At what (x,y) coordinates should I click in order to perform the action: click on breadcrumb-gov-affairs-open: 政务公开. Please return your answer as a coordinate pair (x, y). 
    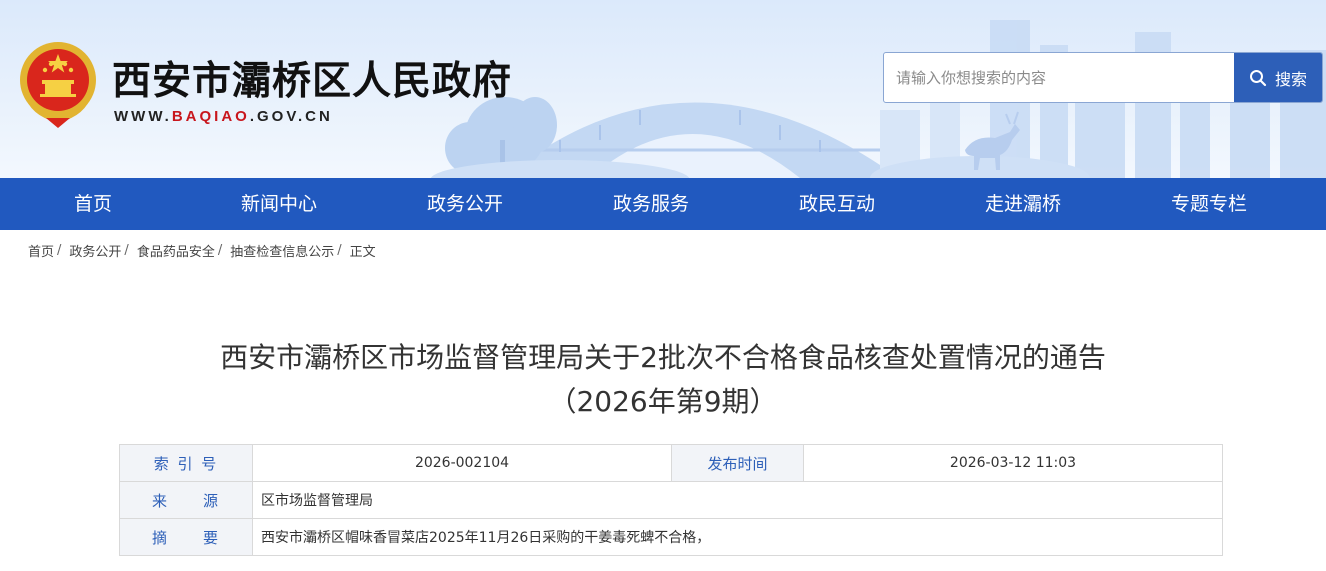
    Looking at the image, I should click on (95, 250).